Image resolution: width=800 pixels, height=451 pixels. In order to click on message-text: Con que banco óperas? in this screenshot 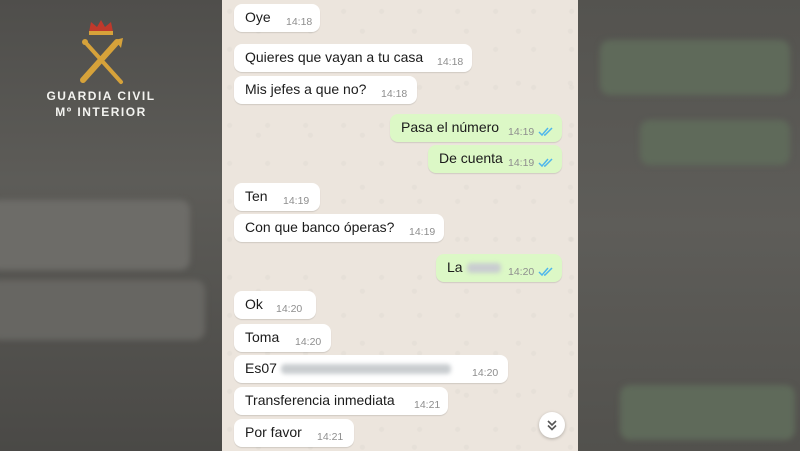, I will do `click(320, 227)`.